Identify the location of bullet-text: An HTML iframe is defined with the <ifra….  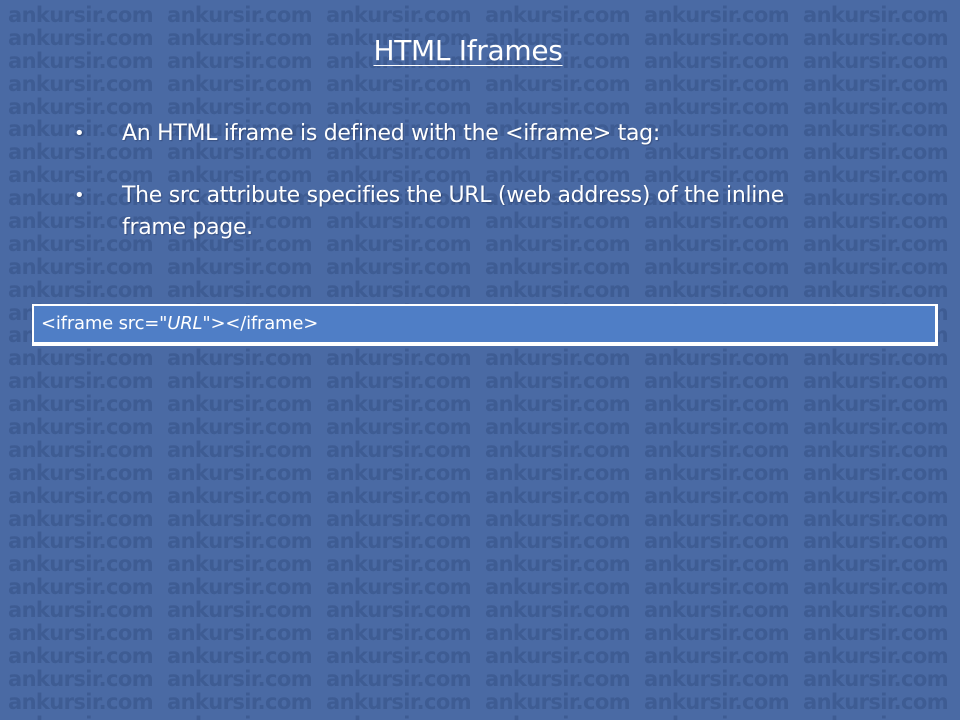
(391, 133).